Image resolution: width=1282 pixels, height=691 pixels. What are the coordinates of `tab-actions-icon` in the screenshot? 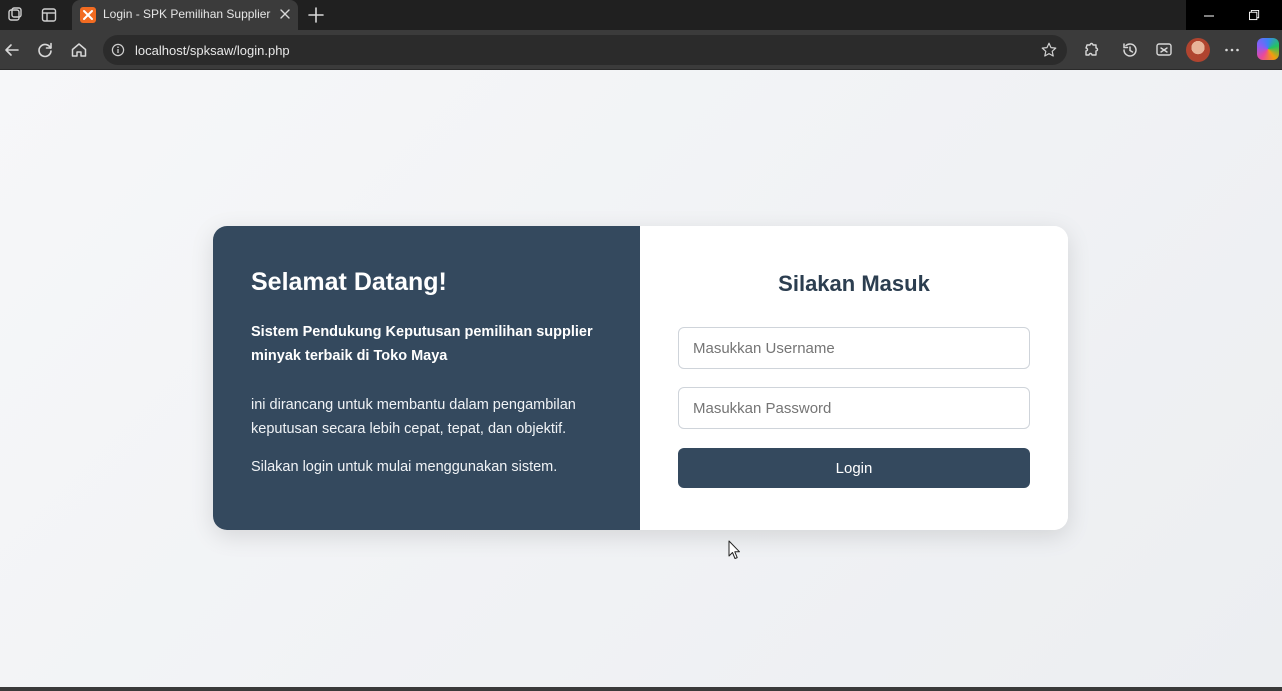 It's located at (49, 15).